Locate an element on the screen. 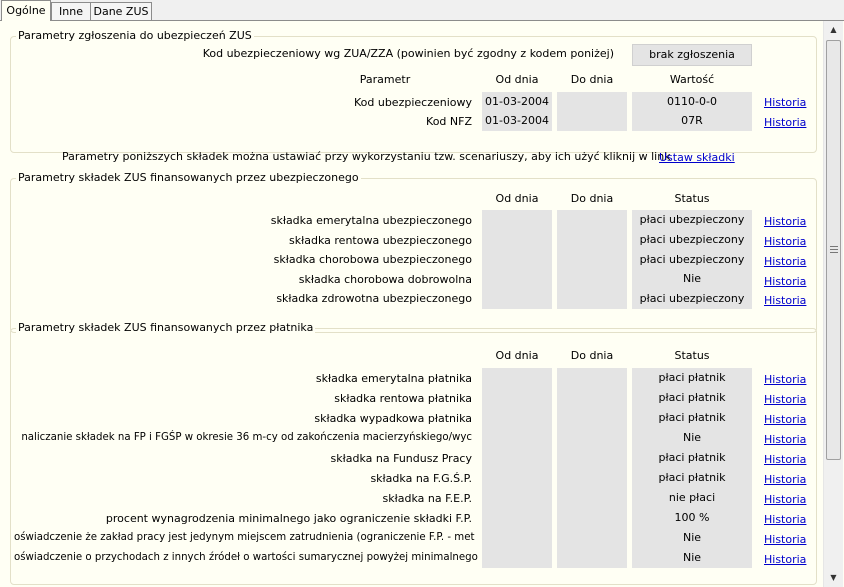 The image size is (844, 587). row-label: składka emerytalna ubezpieczonego is located at coordinates (371, 220).